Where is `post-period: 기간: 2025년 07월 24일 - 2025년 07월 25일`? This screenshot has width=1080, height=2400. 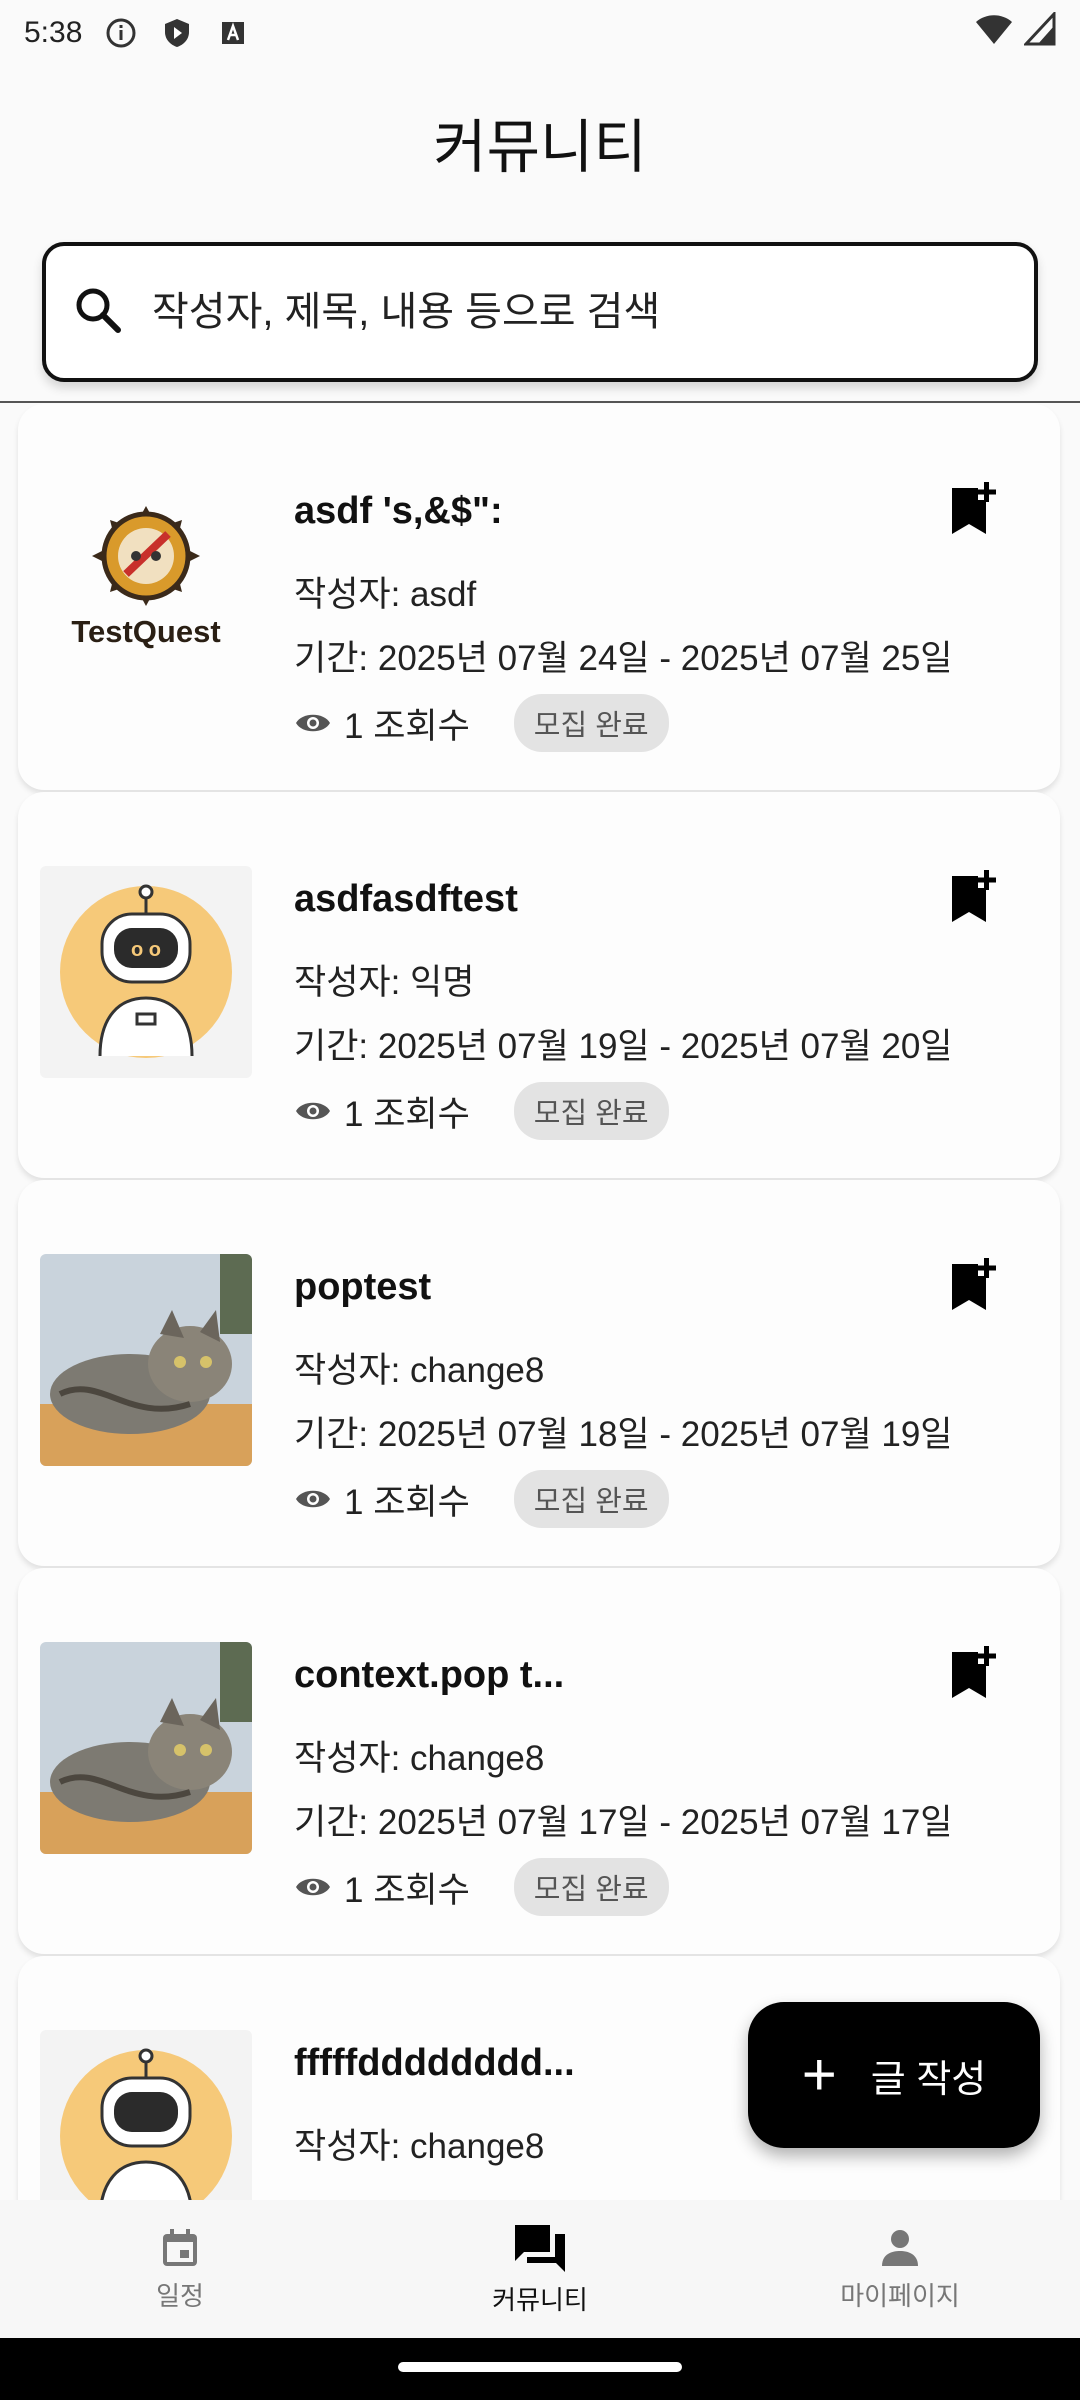
post-period: 기간: 2025년 07월 24일 - 2025년 07월 25일 is located at coordinates (623, 658).